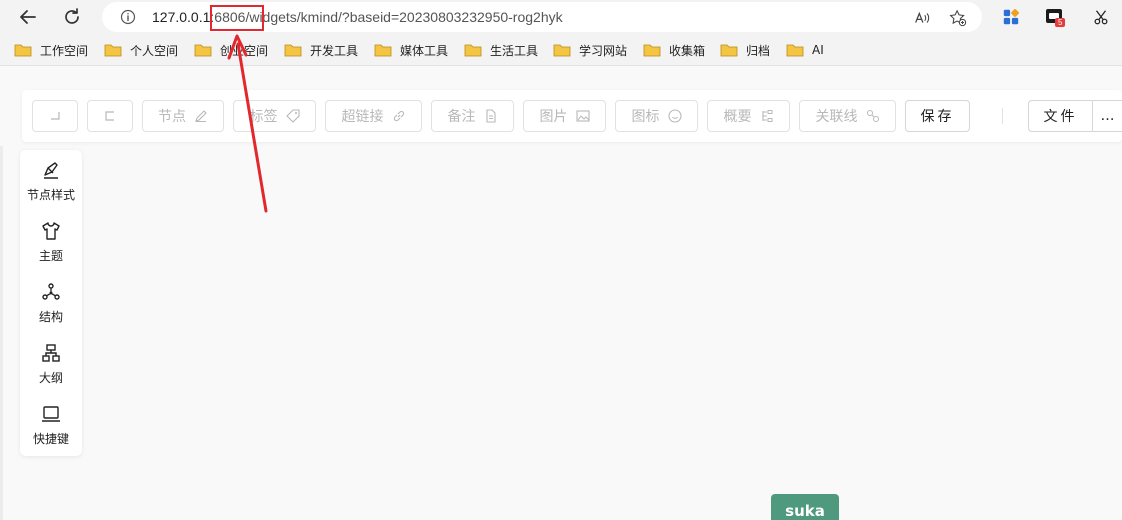 This screenshot has width=1122, height=520. What do you see at coordinates (553, 117) in the screenshot?
I see `image-button-label: 图片` at bounding box center [553, 117].